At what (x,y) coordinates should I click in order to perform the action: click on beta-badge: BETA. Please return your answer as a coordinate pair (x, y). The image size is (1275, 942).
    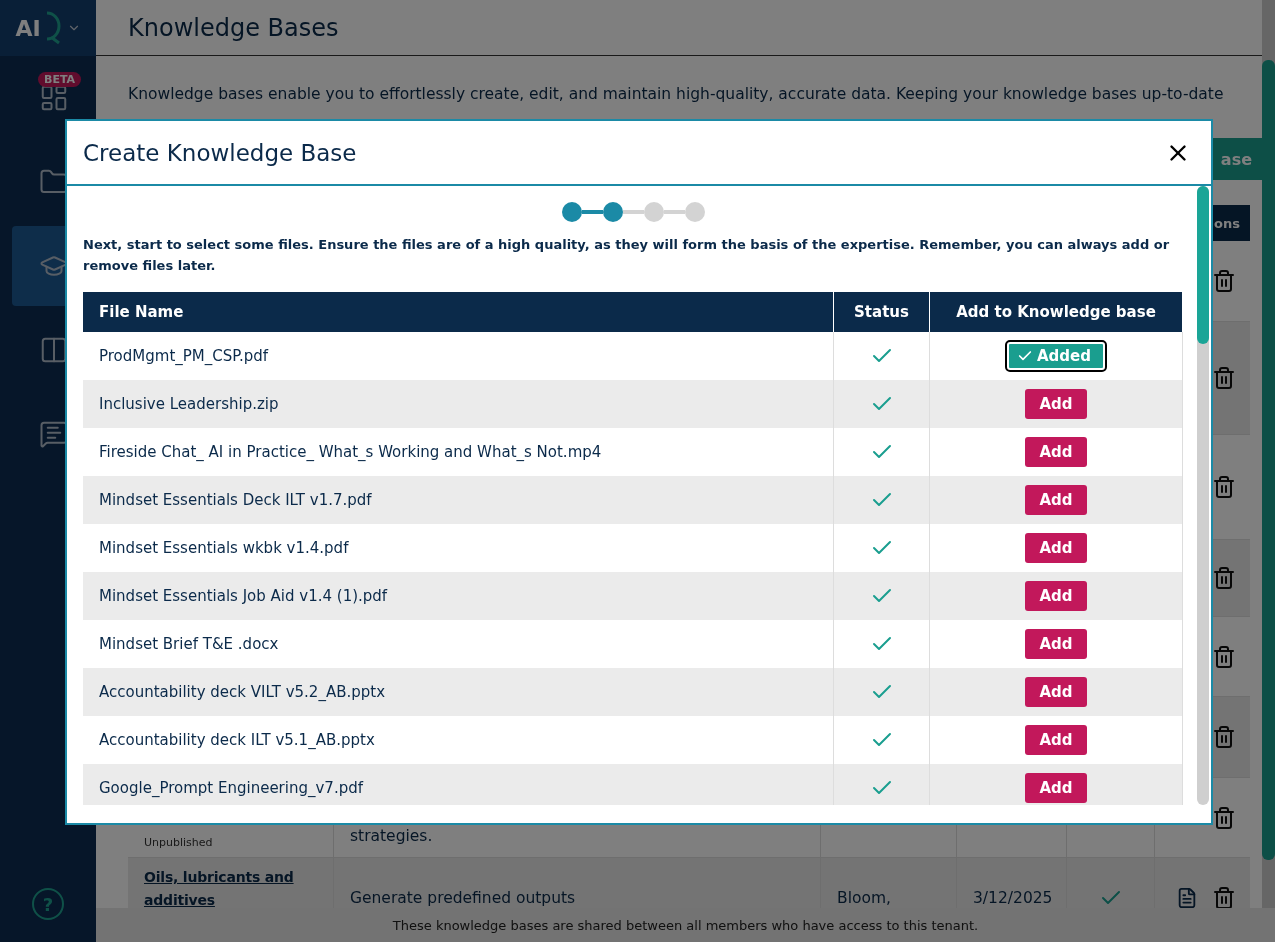
    Looking at the image, I should click on (60, 79).